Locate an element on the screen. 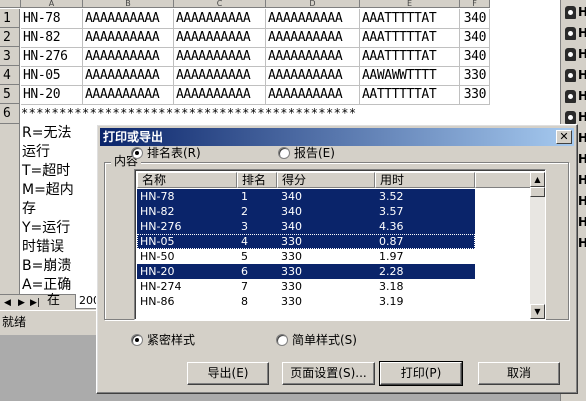  column-header-b: B is located at coordinates (128, 4).